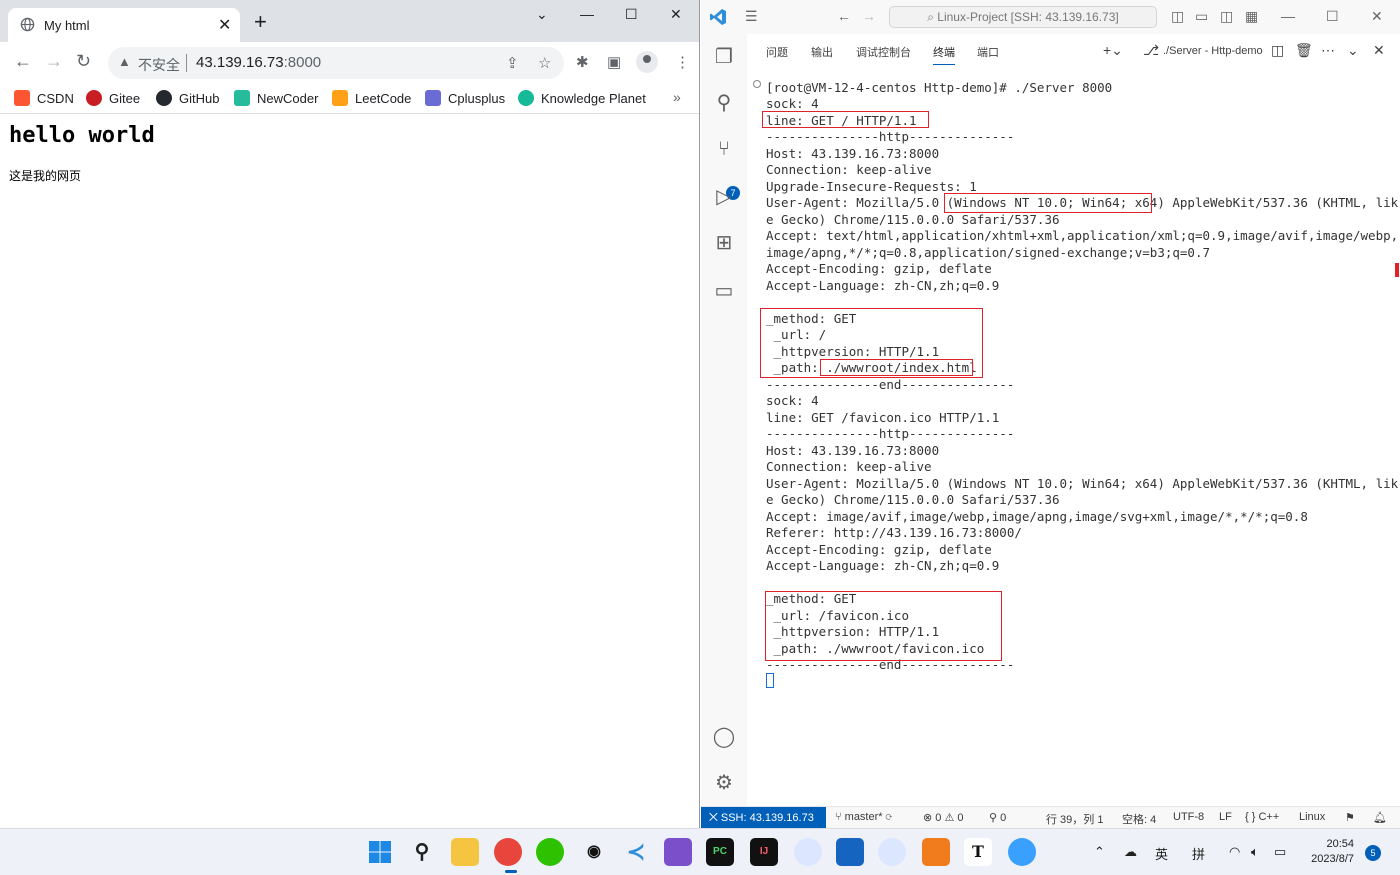 The image size is (1400, 875). Describe the element at coordinates (682, 62) in the screenshot. I see `menu-icon: ⋮` at that location.